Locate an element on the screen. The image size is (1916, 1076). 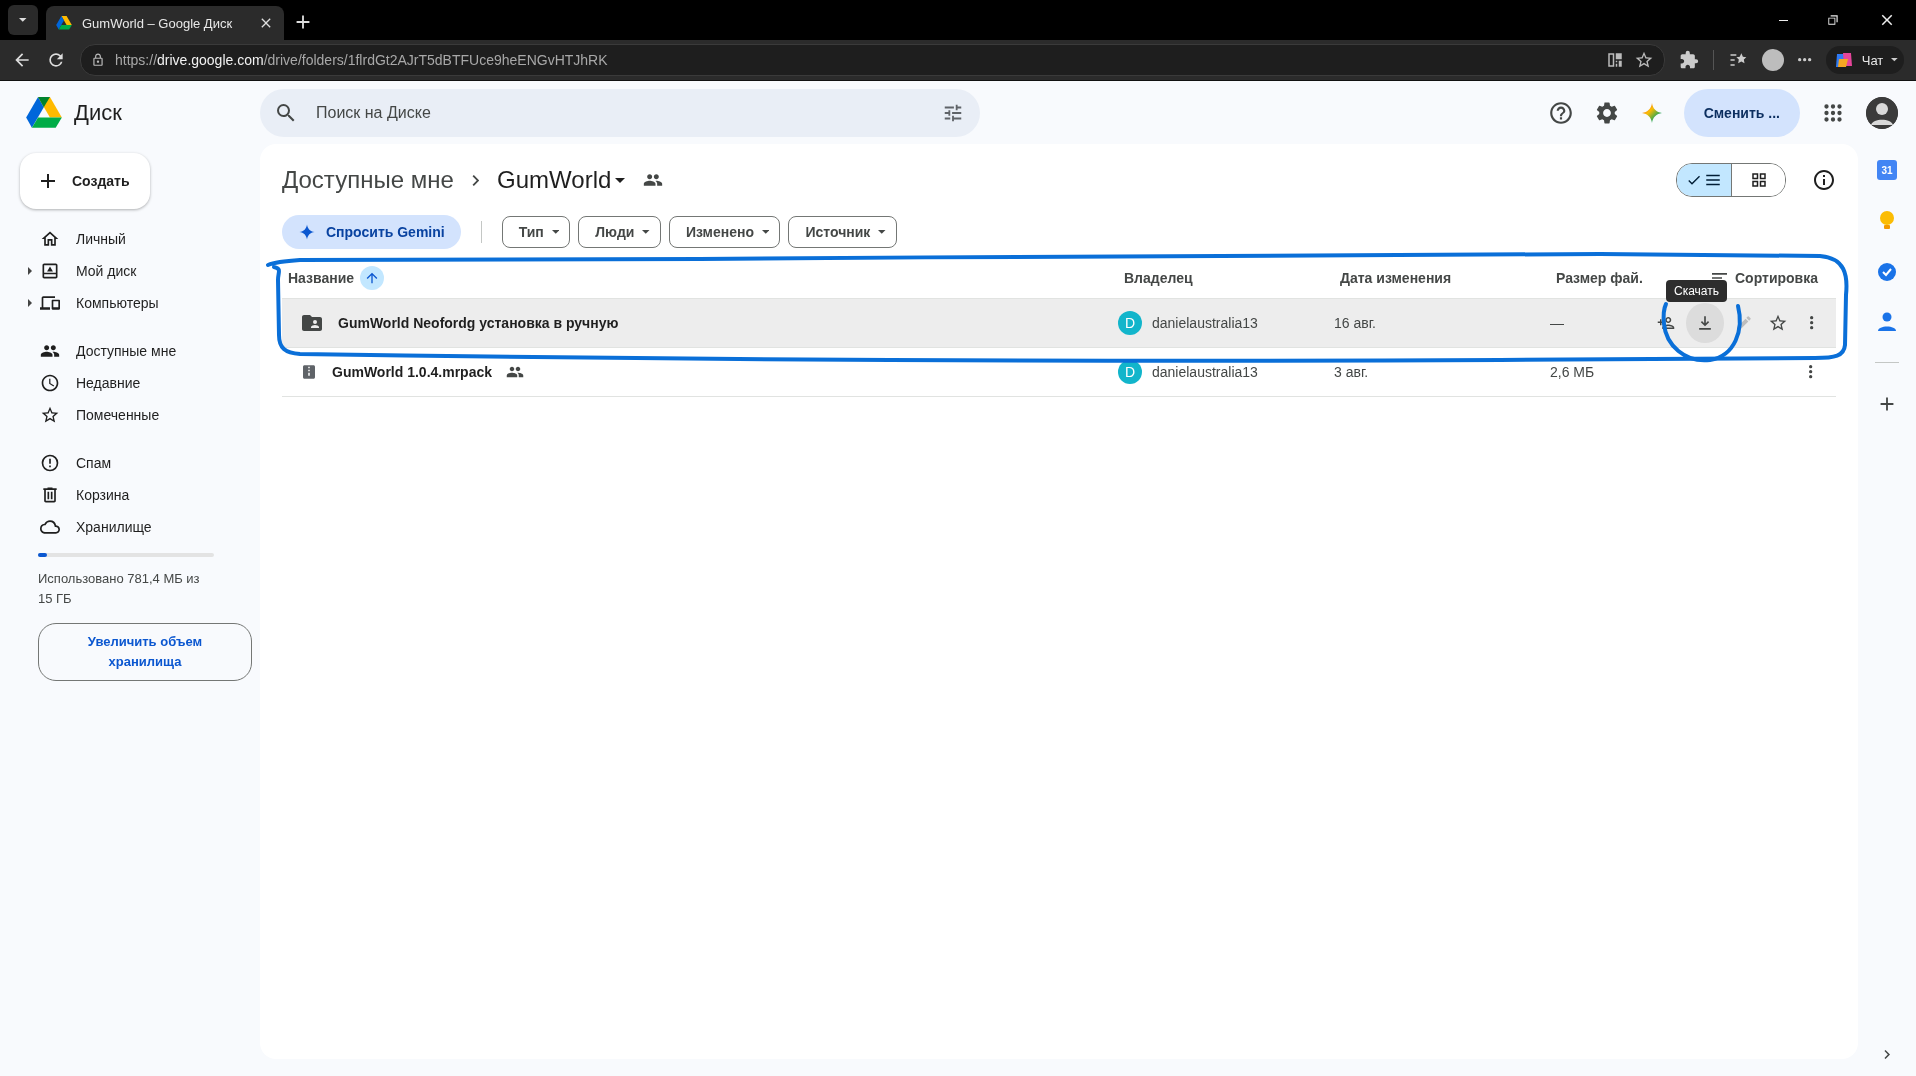
address-bar: https://drive.google.com/drive/folders/1flrdGt2AJrT5dBTFUce9heENGvHTJhRK is located at coordinates (873, 60).